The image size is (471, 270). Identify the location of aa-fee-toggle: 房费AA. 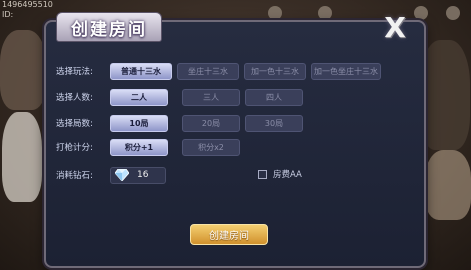
(280, 174).